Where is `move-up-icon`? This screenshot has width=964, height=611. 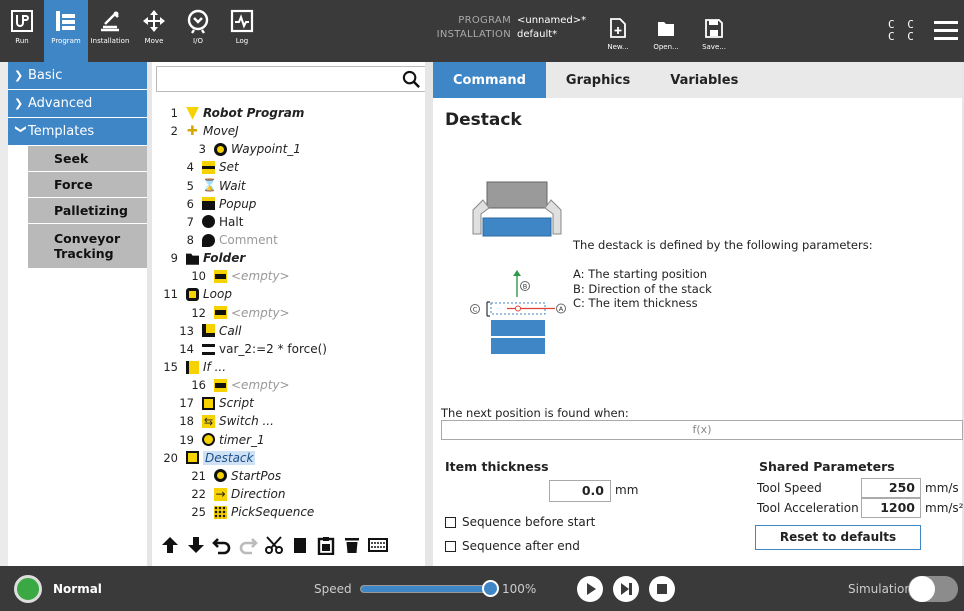
move-up-icon is located at coordinates (170, 545).